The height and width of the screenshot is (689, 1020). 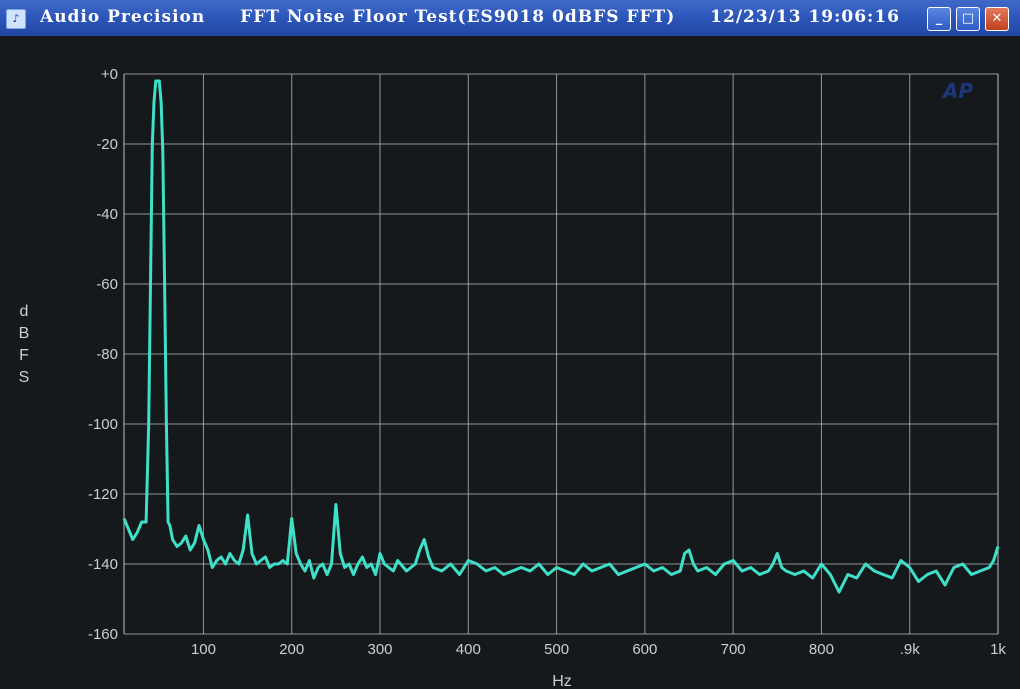 I want to click on title-timestamp: 12/23/13 19:06:16, so click(x=805, y=17).